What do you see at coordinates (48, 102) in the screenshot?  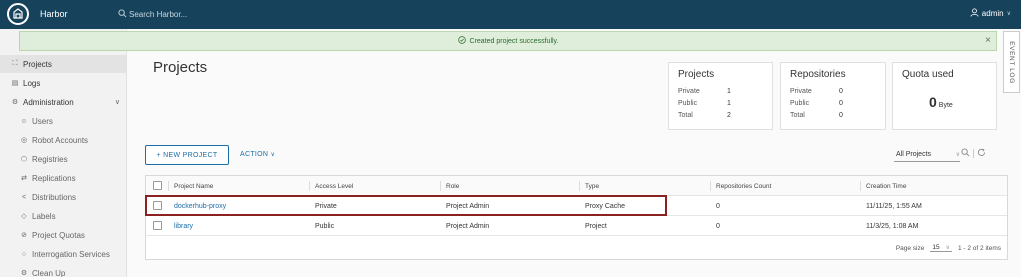 I see `sidebar-item-label: Administration` at bounding box center [48, 102].